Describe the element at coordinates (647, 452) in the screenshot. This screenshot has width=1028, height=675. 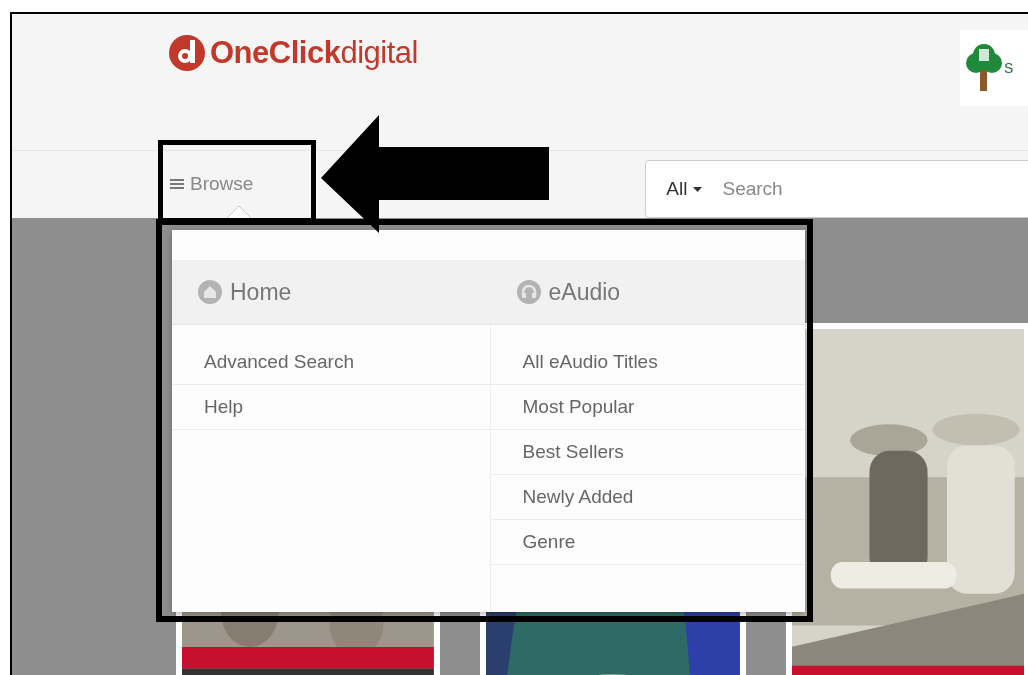
I see `menu-item: Best Sellers` at that location.